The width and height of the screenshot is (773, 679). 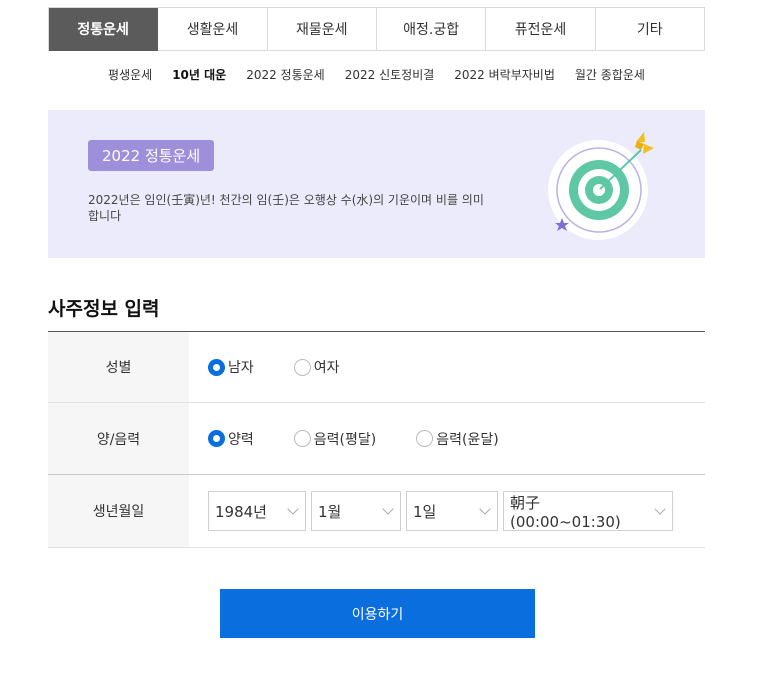 I want to click on subnav-lifetime: 평생운세, so click(x=130, y=75).